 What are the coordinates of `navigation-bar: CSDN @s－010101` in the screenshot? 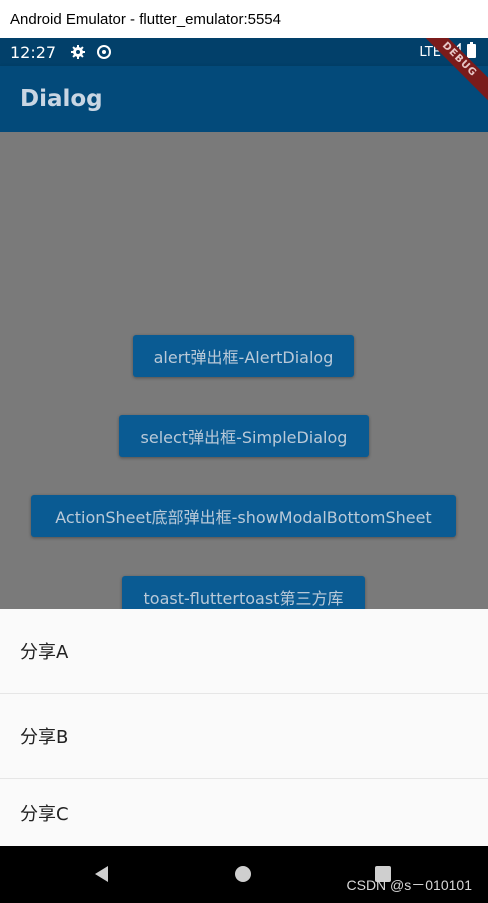 It's located at (244, 874).